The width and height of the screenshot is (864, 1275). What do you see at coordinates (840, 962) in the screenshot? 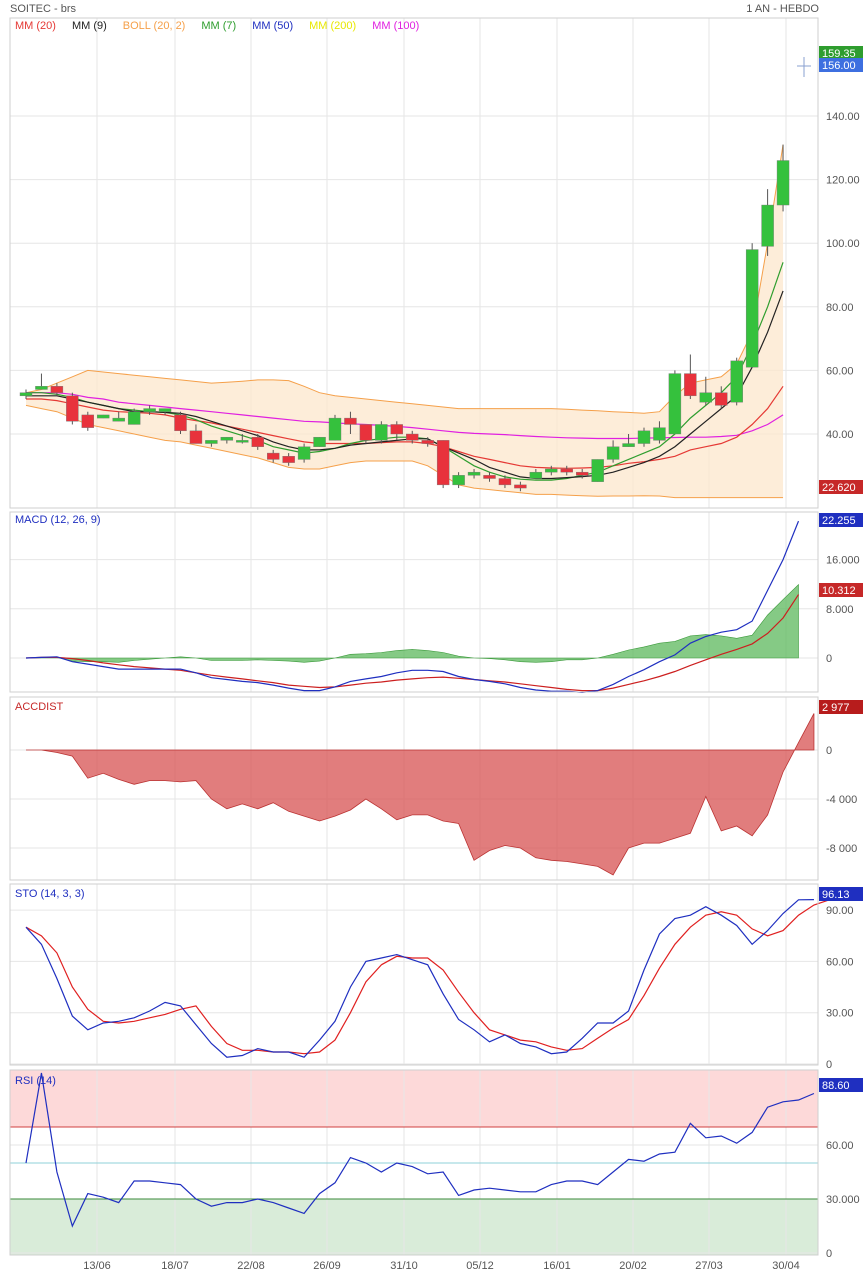
I see `y-tick-sto-1: 60.00` at bounding box center [840, 962].